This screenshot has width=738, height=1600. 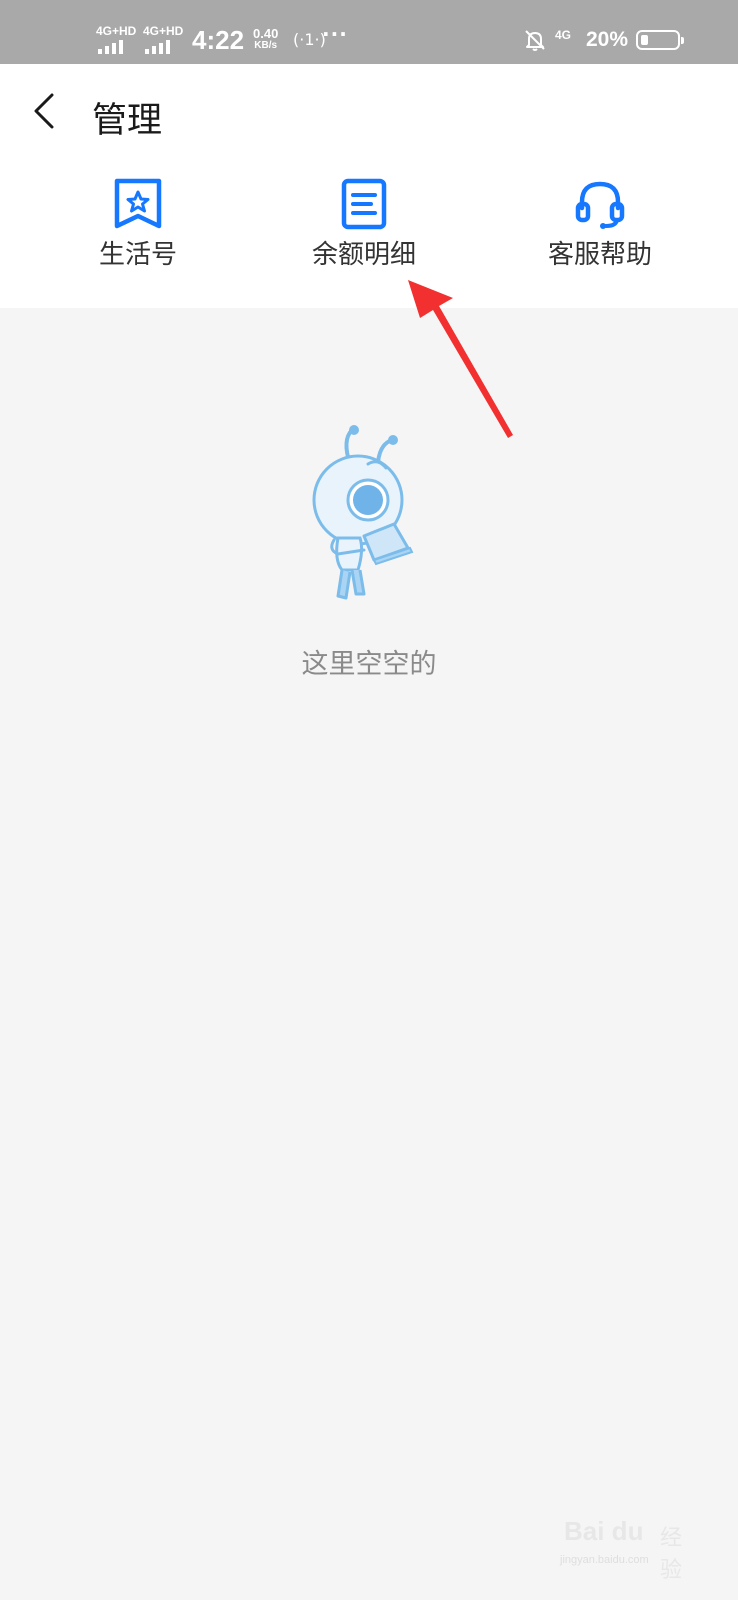 I want to click on clock: 4:22, so click(x=218, y=40).